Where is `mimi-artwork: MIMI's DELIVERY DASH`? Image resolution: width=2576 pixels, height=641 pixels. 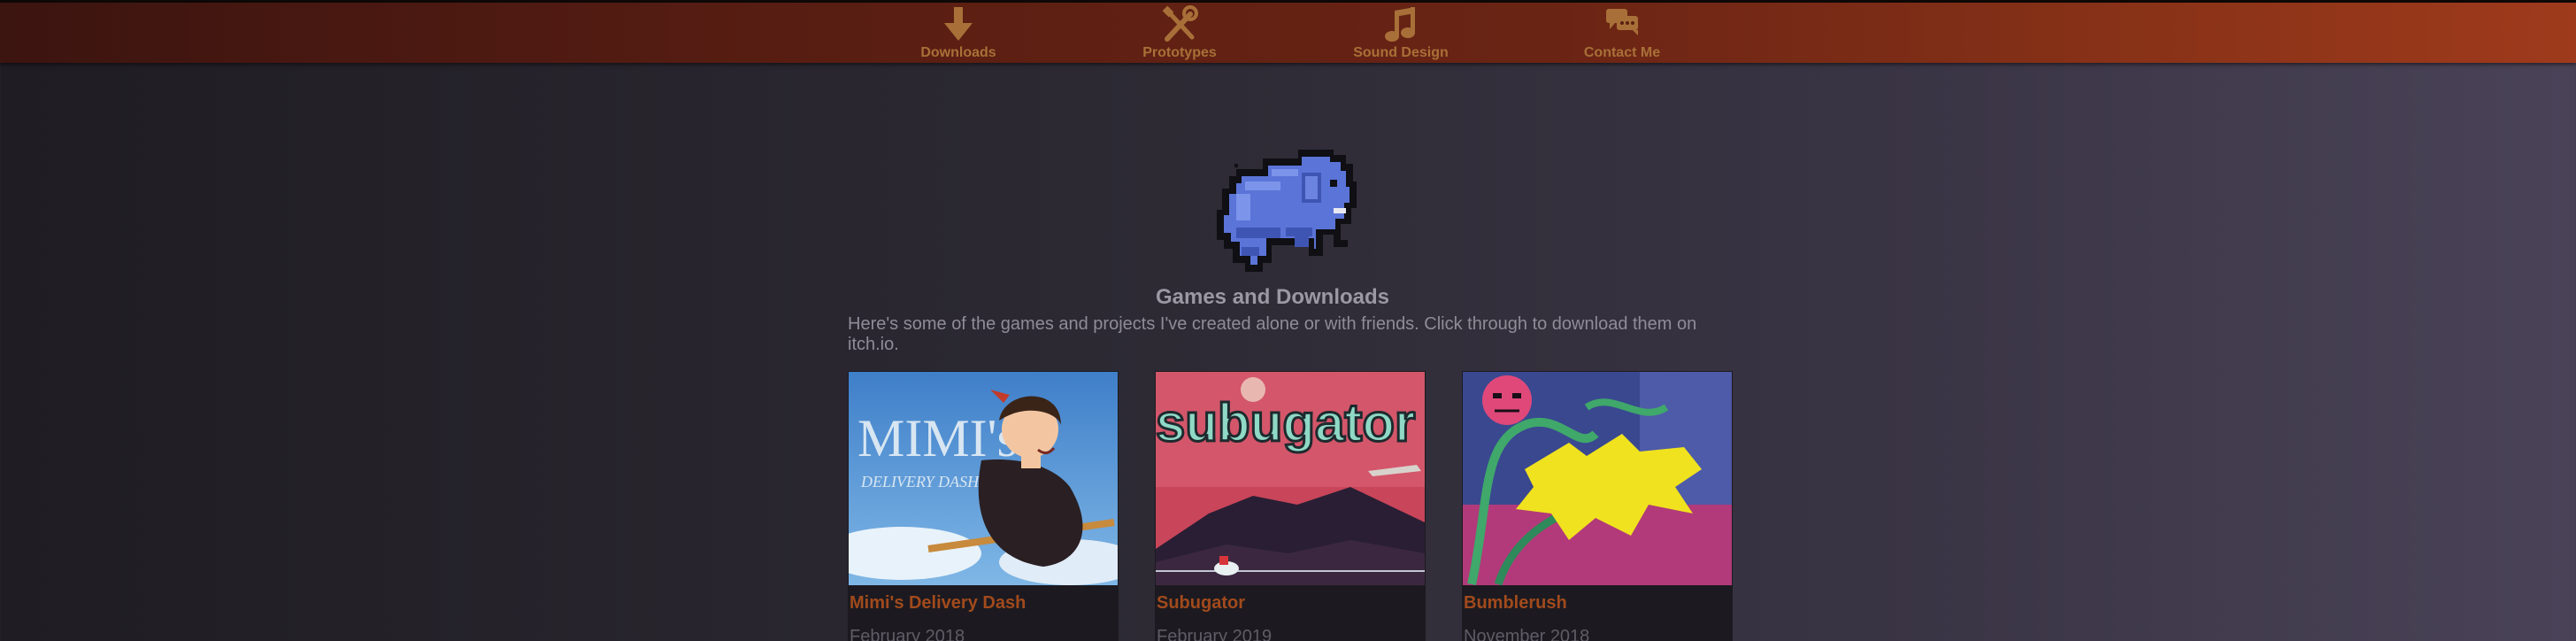 mimi-artwork: MIMI's DELIVERY DASH is located at coordinates (983, 479).